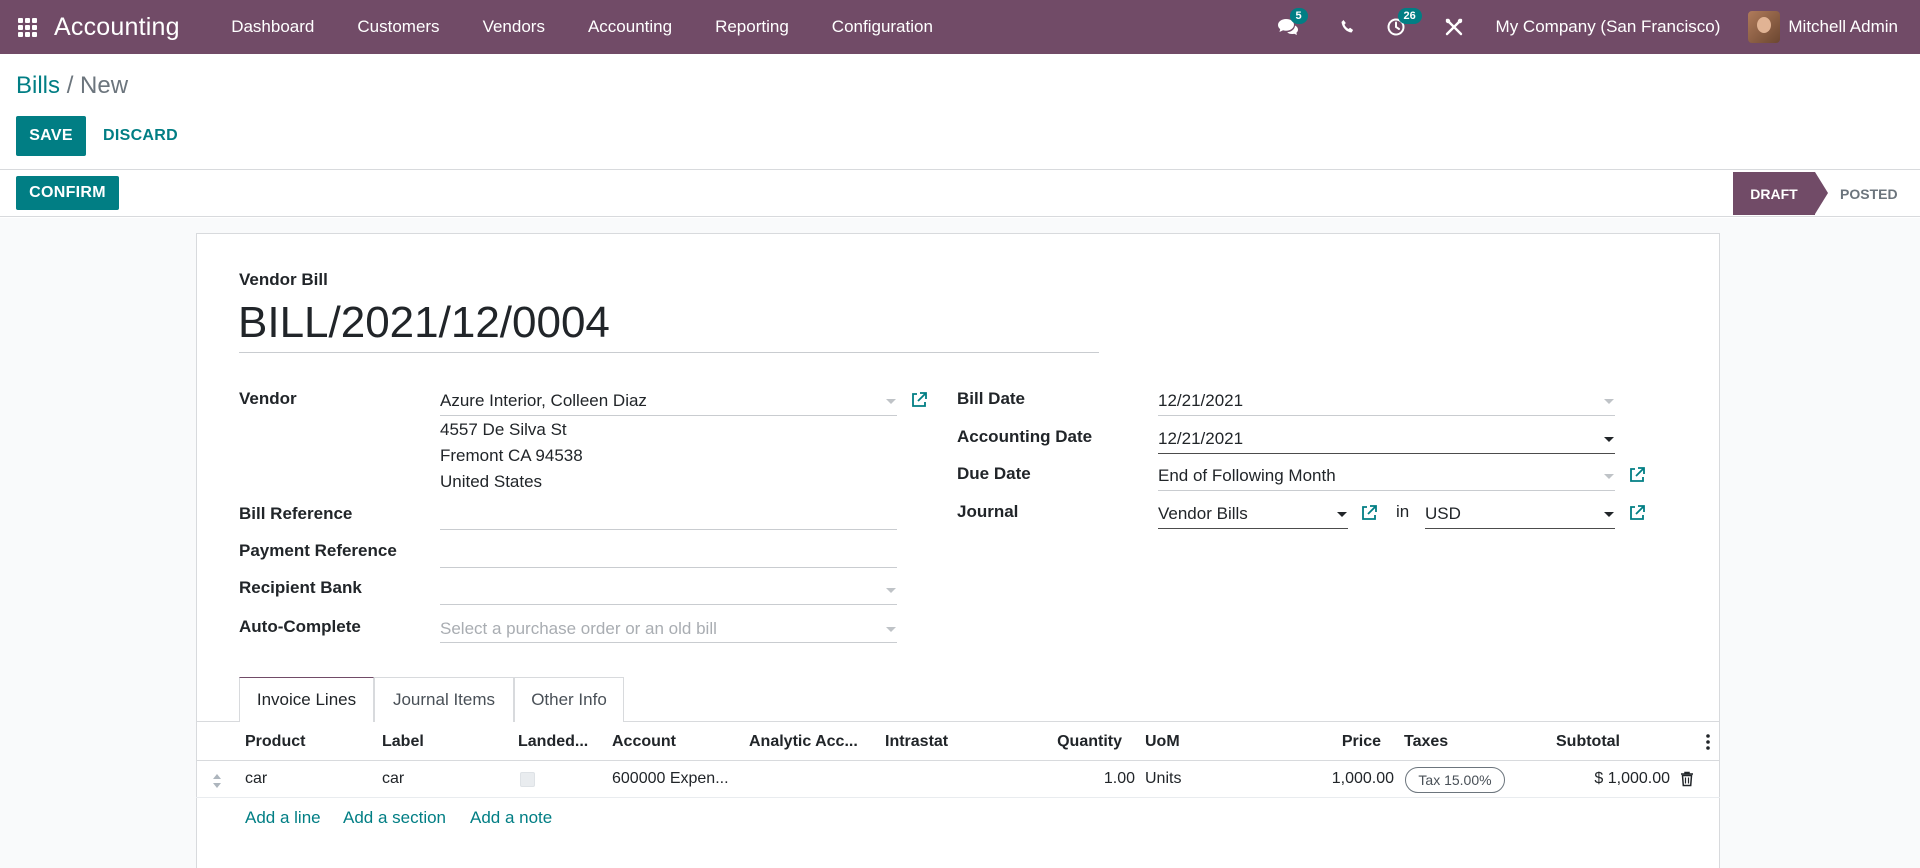  Describe the element at coordinates (256, 779) in the screenshot. I see `row-product: car` at that location.